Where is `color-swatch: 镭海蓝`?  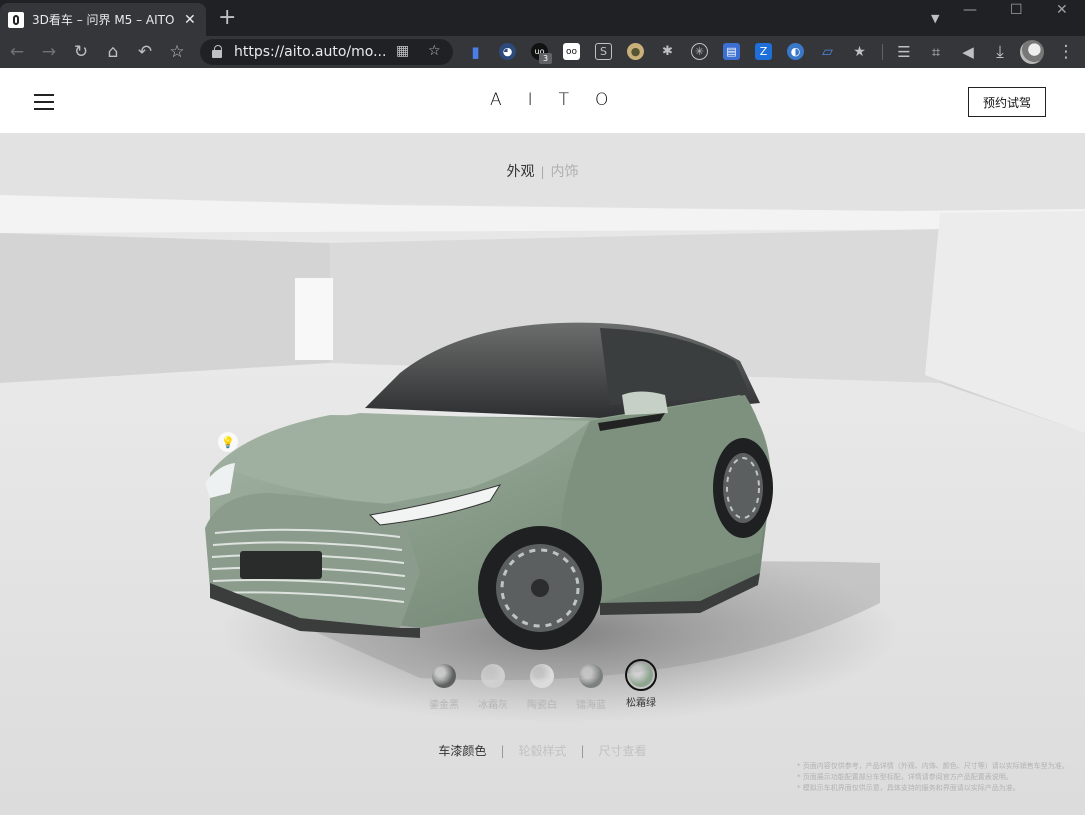 color-swatch: 镭海蓝 is located at coordinates (591, 685).